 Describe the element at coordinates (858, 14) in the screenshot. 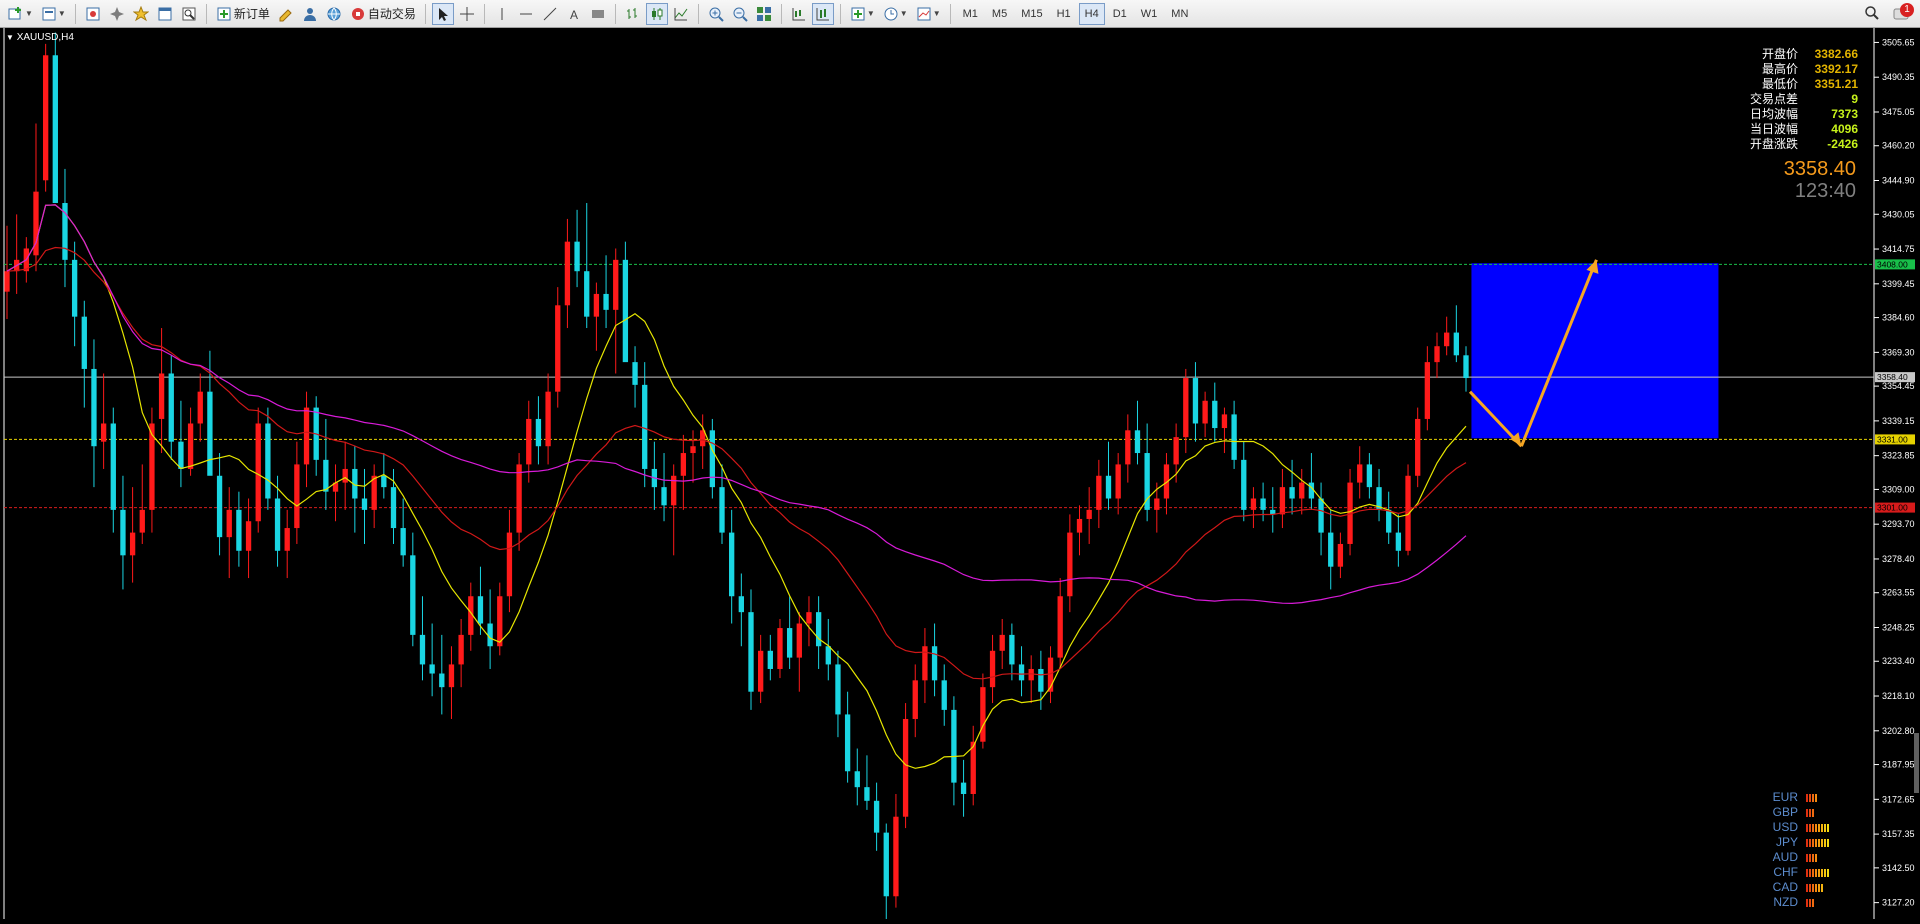

I see `indicators-icon` at that location.